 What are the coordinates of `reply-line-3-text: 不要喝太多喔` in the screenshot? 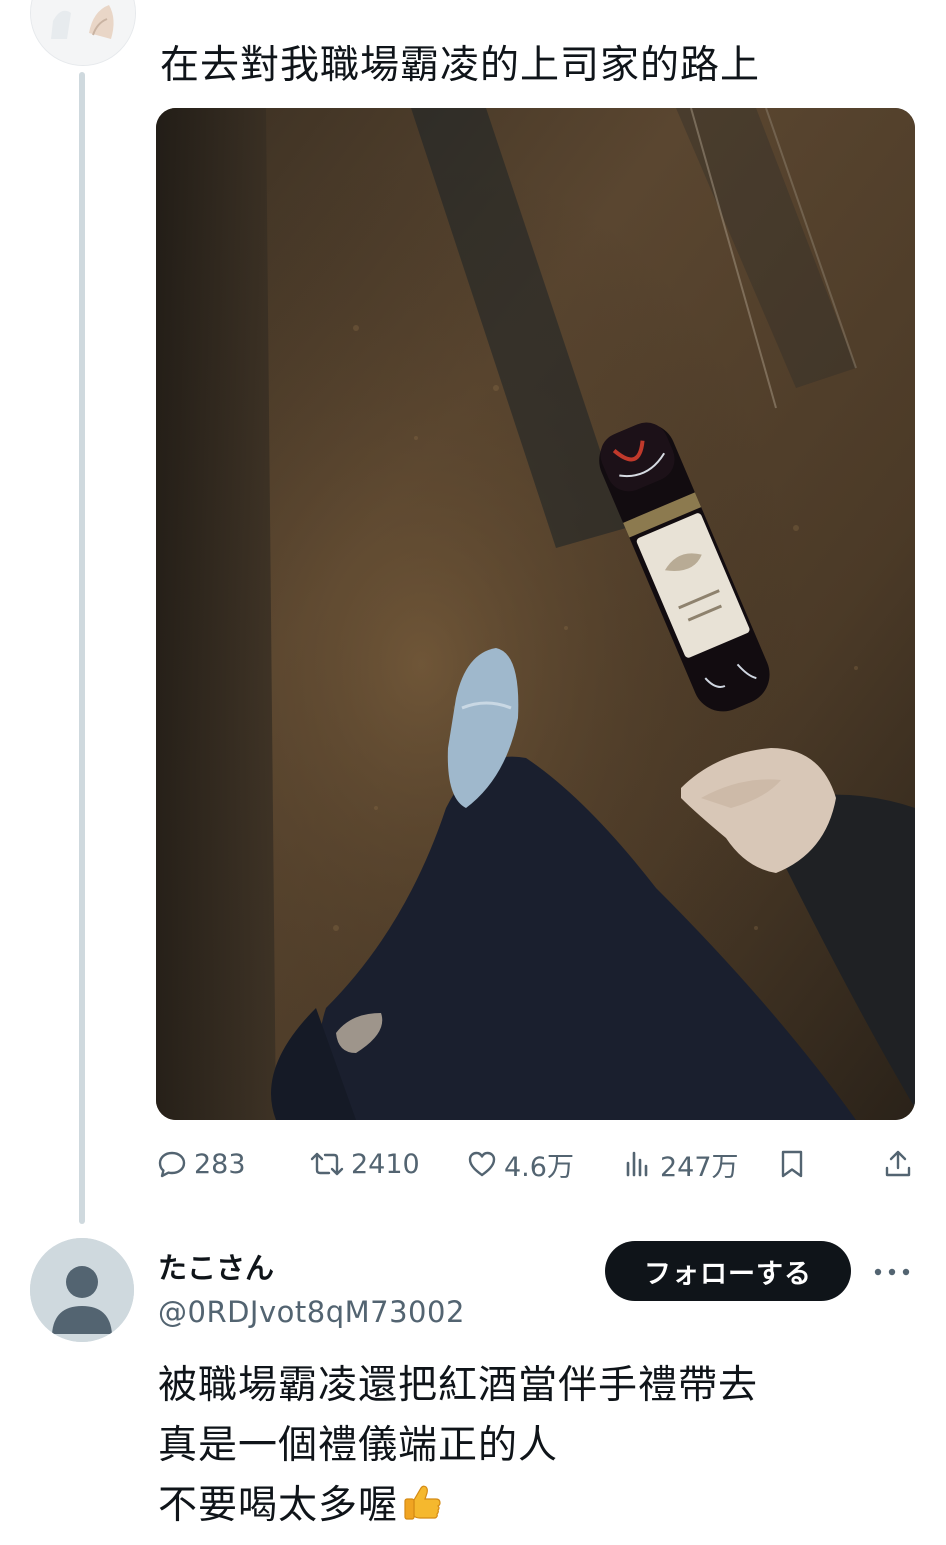 It's located at (278, 1505).